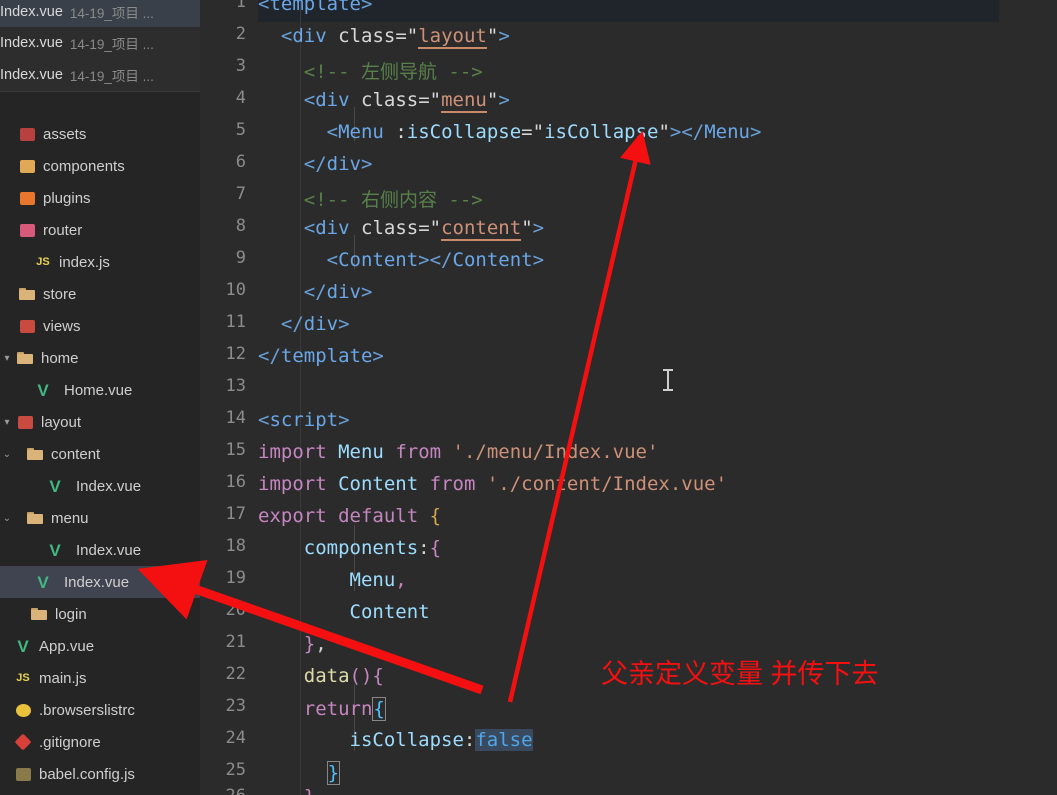 This screenshot has width=1057, height=795. I want to click on tree-item-index-js: JS index.js, so click(100, 262).